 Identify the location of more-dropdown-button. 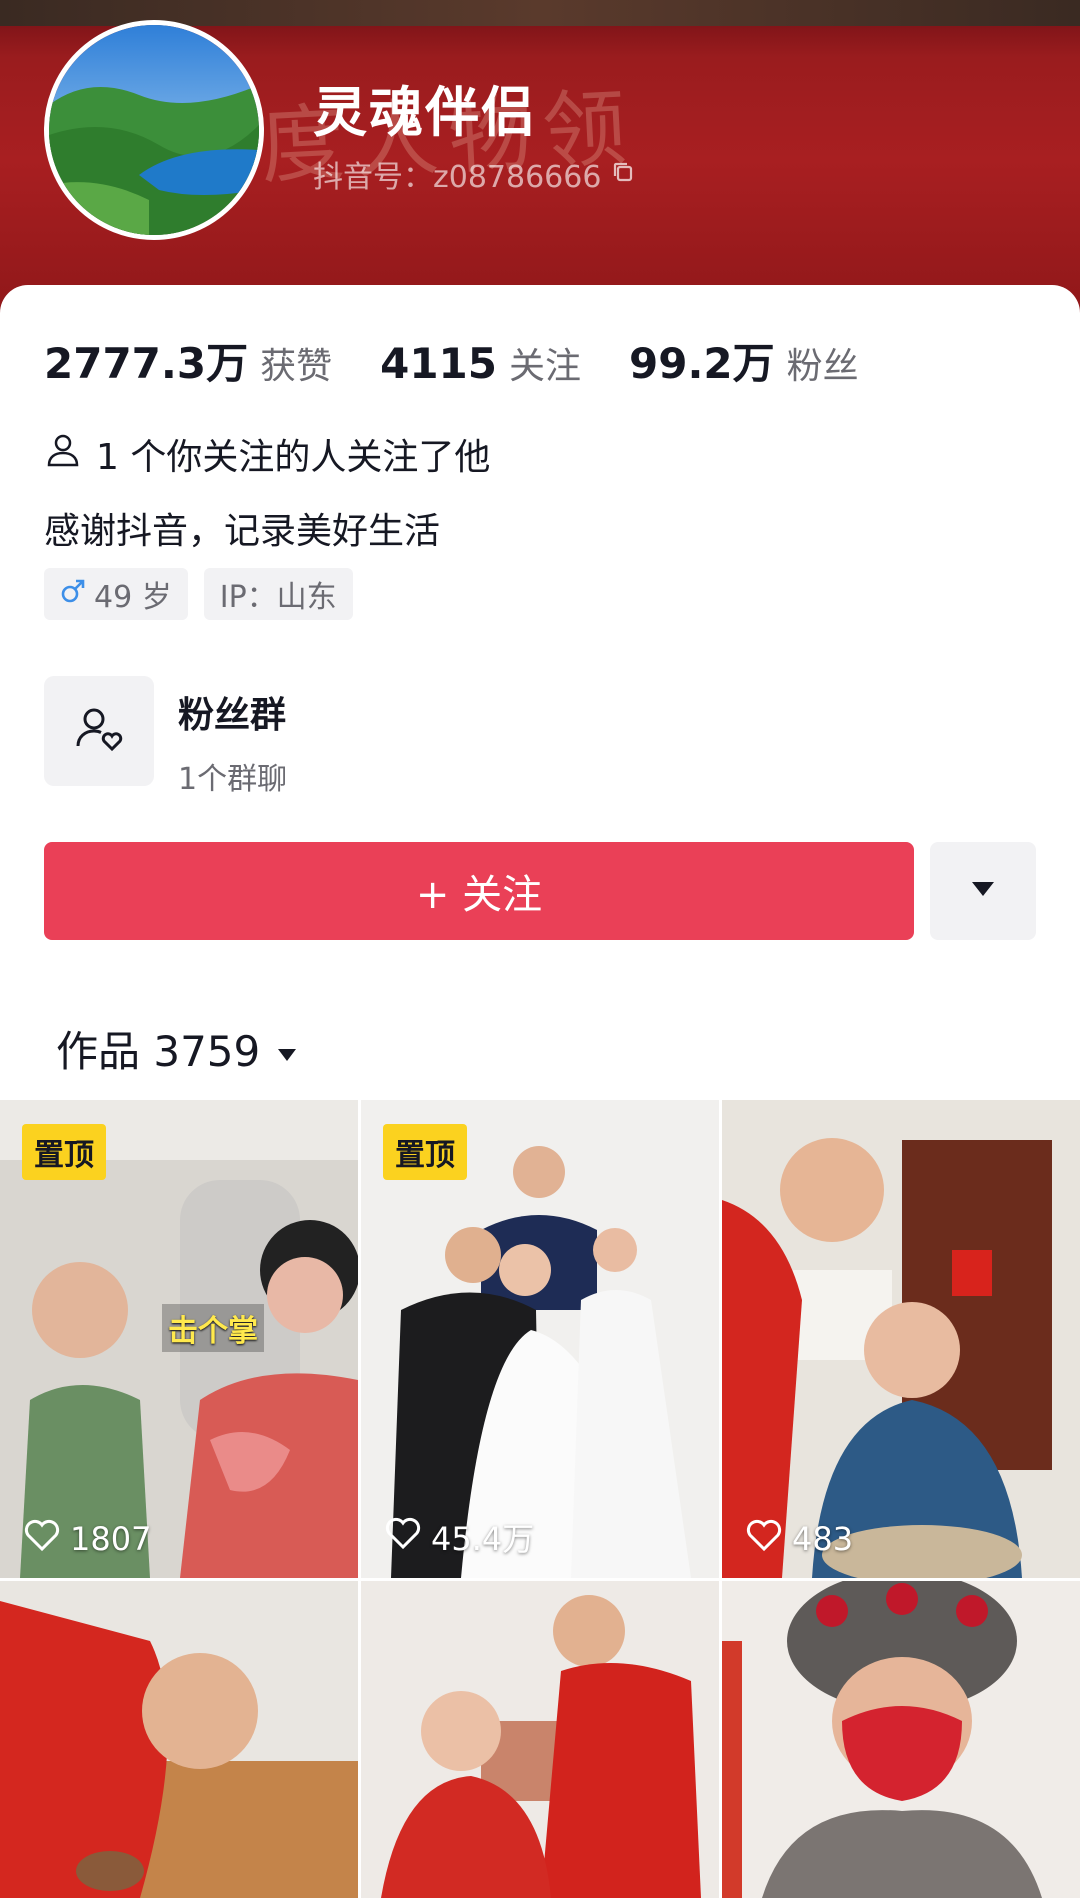
(983, 891).